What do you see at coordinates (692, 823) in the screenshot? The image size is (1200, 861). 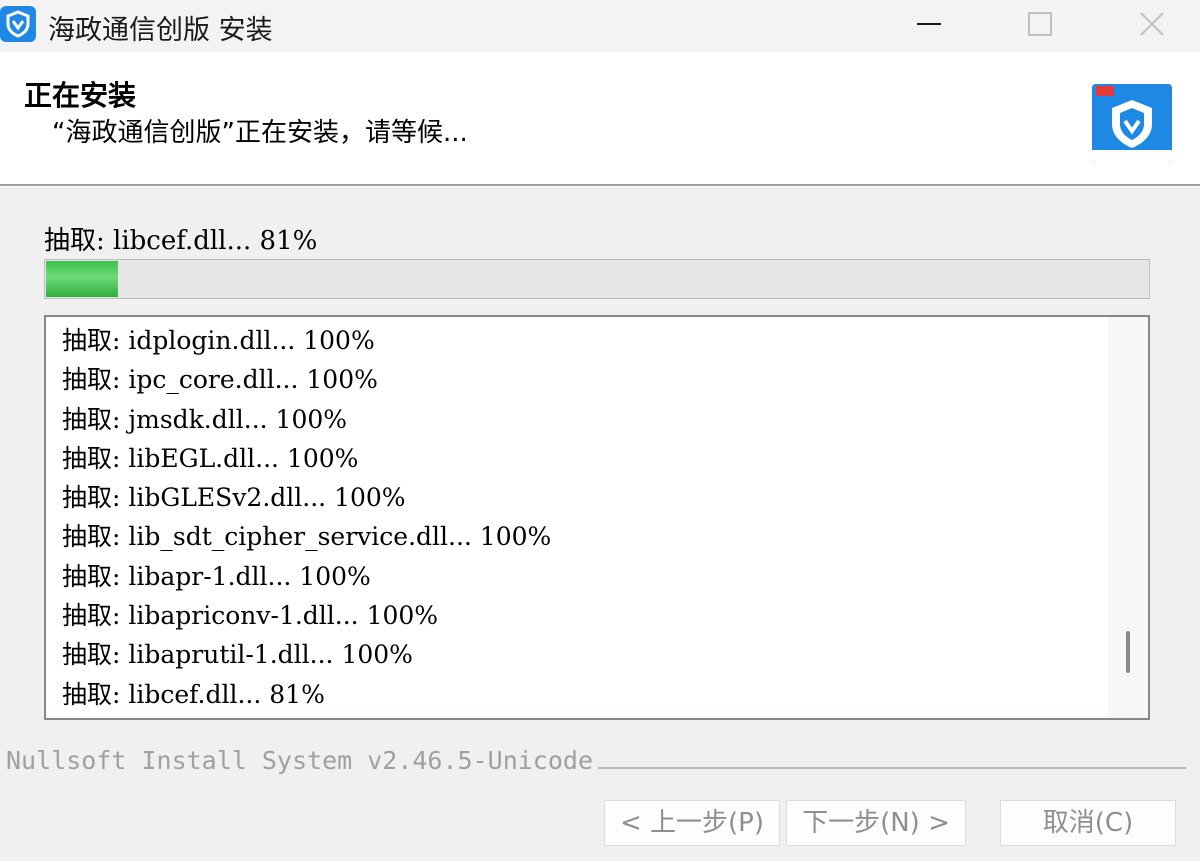 I see `back-button: < 上一步(P)` at bounding box center [692, 823].